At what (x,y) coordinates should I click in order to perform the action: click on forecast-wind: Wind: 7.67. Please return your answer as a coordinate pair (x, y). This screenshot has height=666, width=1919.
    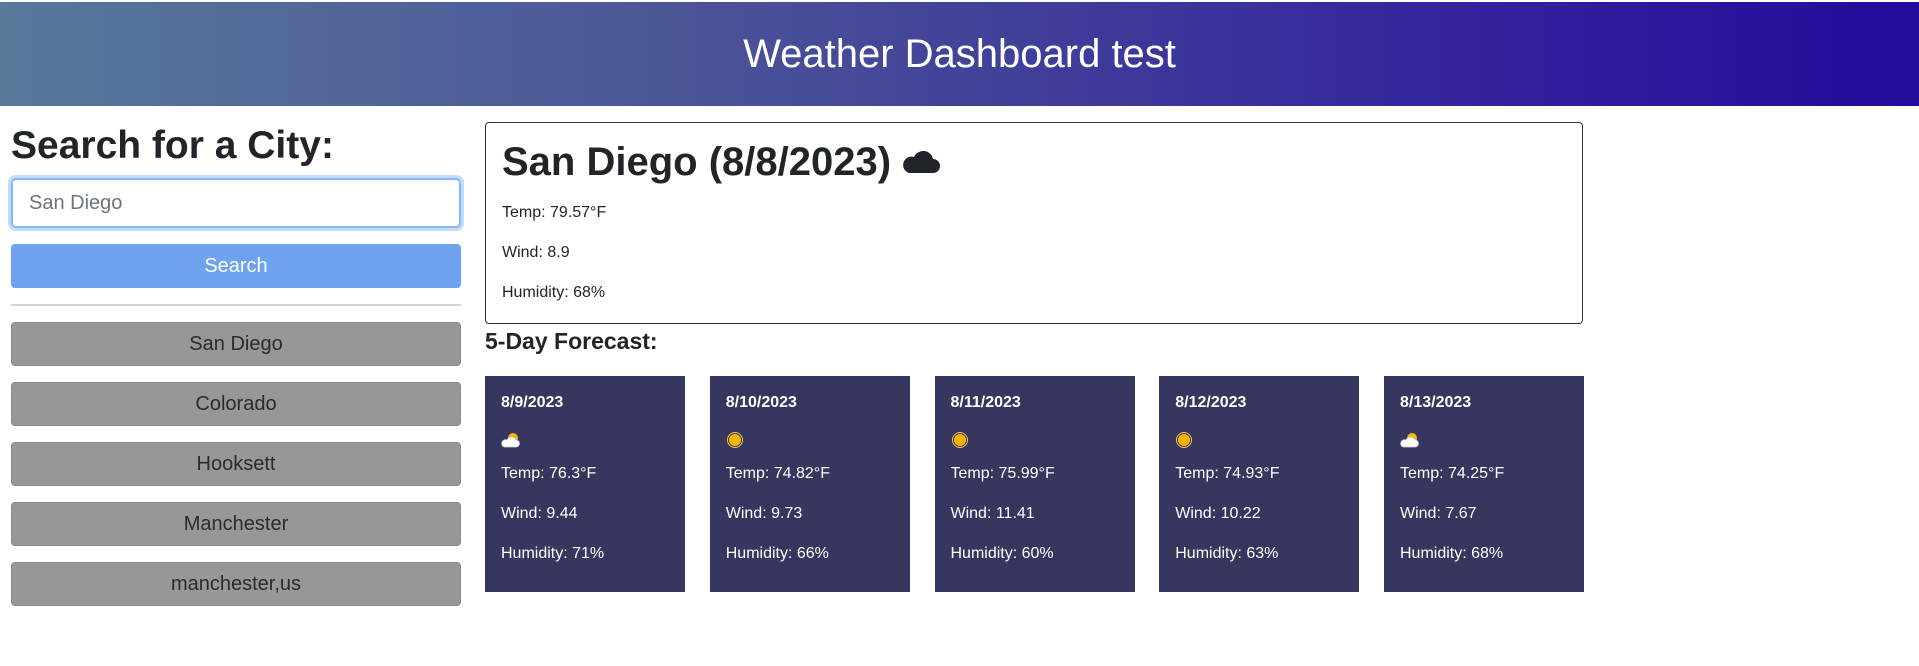
    Looking at the image, I should click on (1438, 513).